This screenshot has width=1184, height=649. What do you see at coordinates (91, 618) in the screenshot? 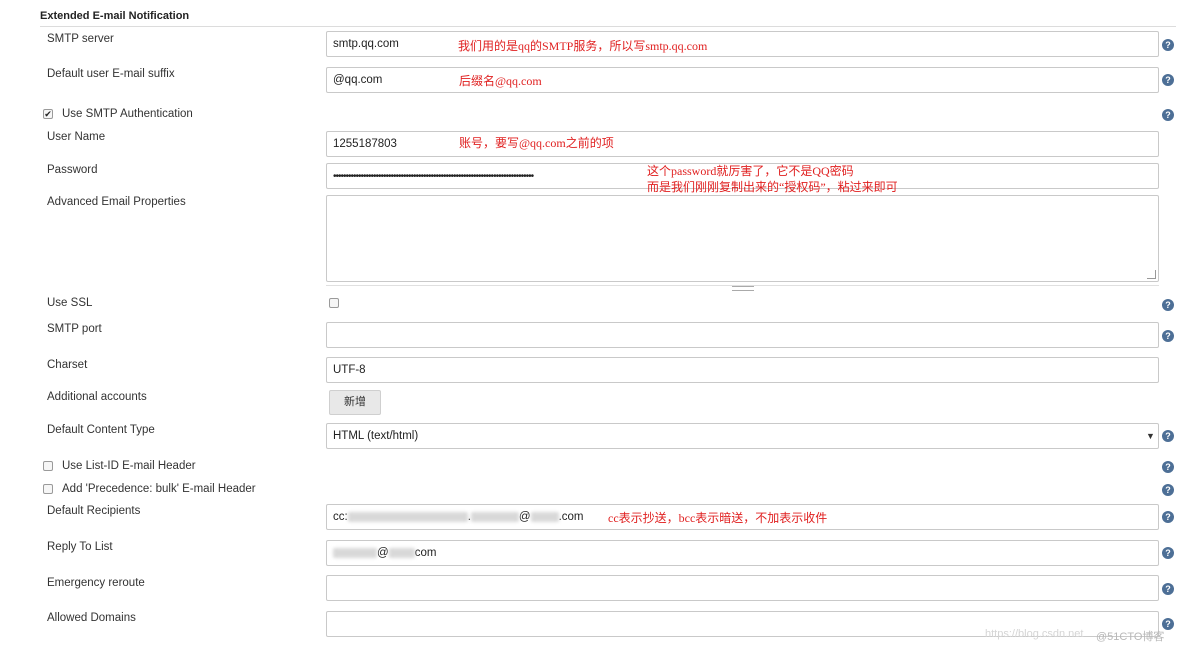
I see `allowed-domains-label: Allowed Domains` at bounding box center [91, 618].